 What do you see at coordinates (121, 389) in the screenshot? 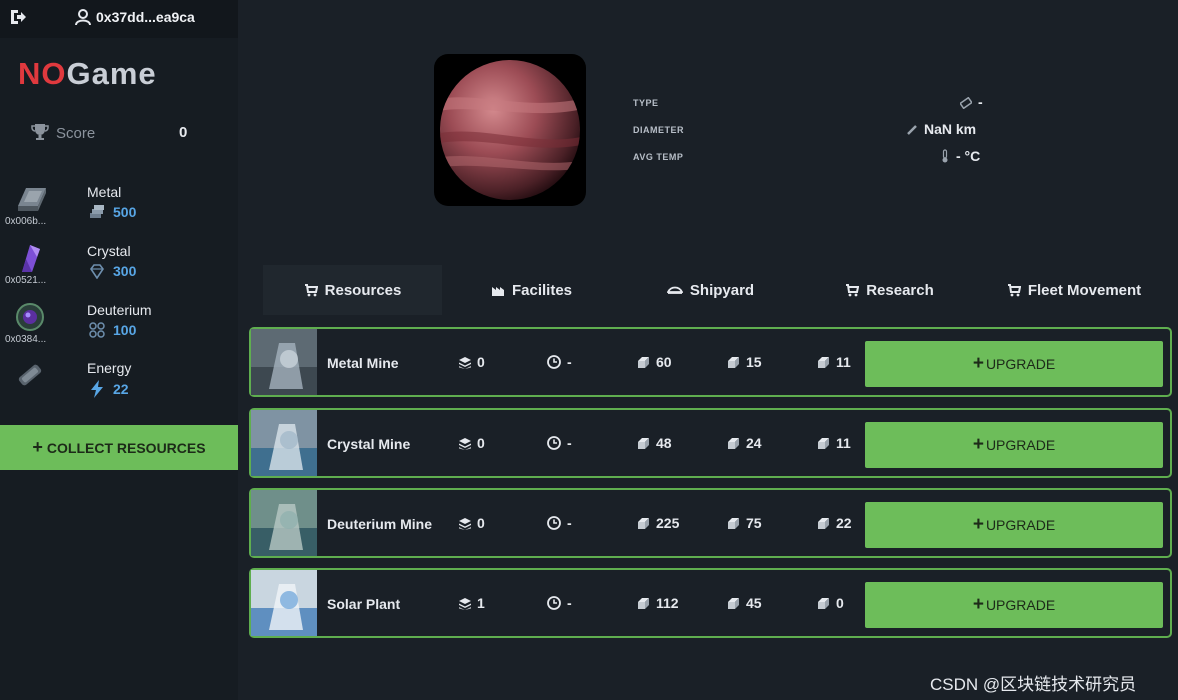
I see `resource-amount: 22` at bounding box center [121, 389].